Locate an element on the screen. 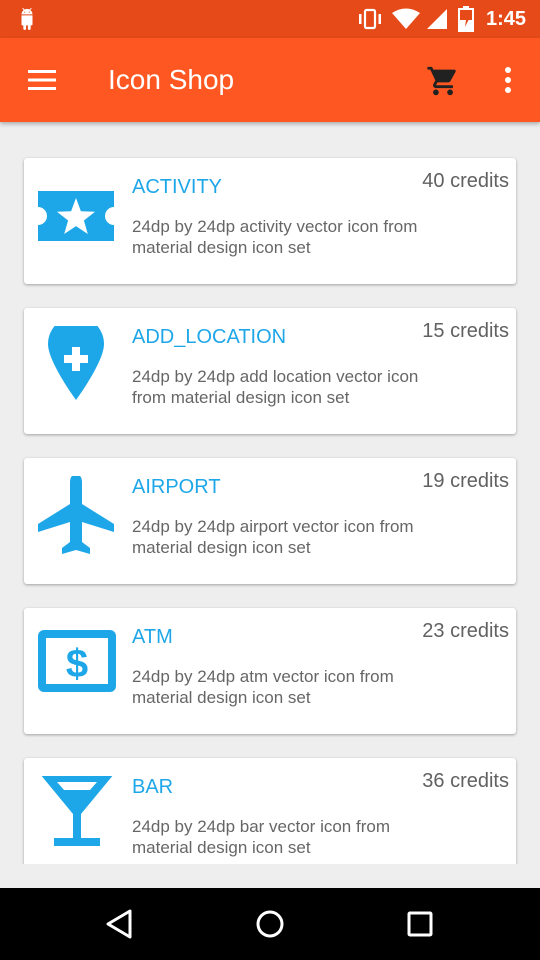 This screenshot has height=960, width=540. vibrate-icon is located at coordinates (370, 19).